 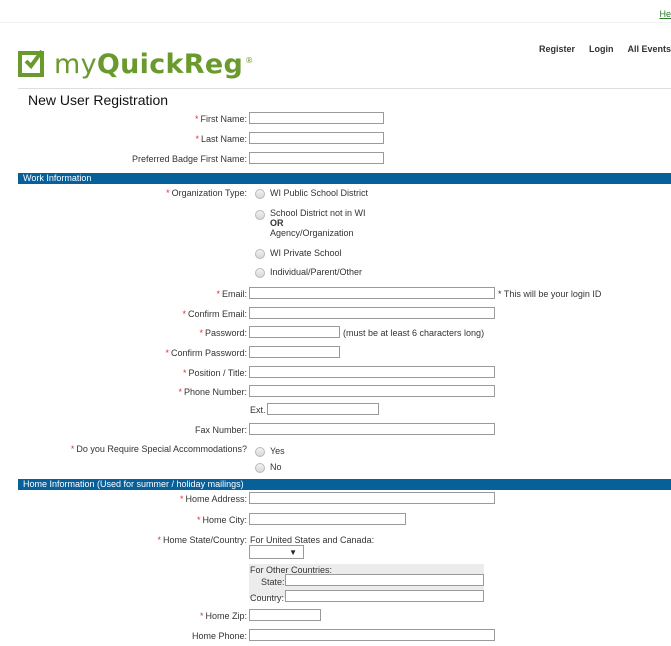 I want to click on password-input, so click(x=294, y=332).